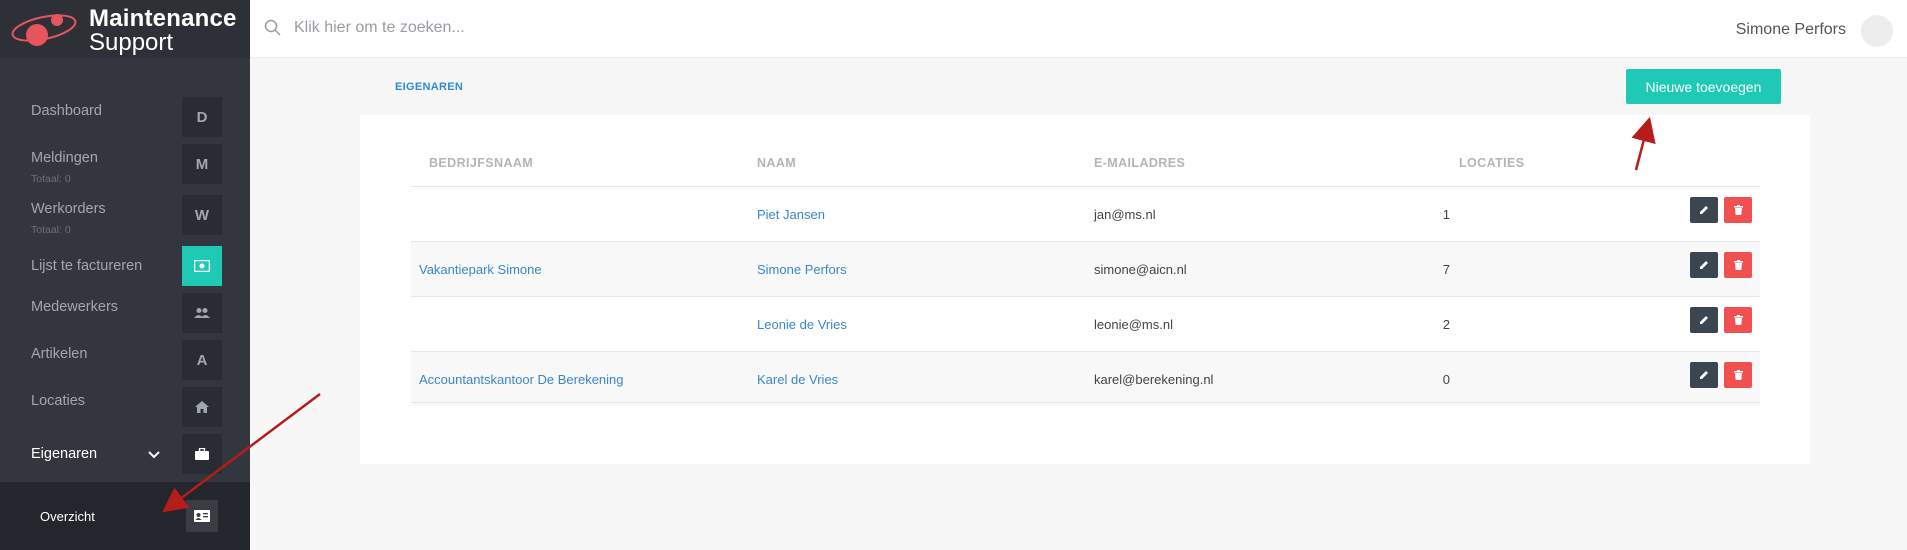  What do you see at coordinates (1085, 402) in the screenshot?
I see `row-divider` at bounding box center [1085, 402].